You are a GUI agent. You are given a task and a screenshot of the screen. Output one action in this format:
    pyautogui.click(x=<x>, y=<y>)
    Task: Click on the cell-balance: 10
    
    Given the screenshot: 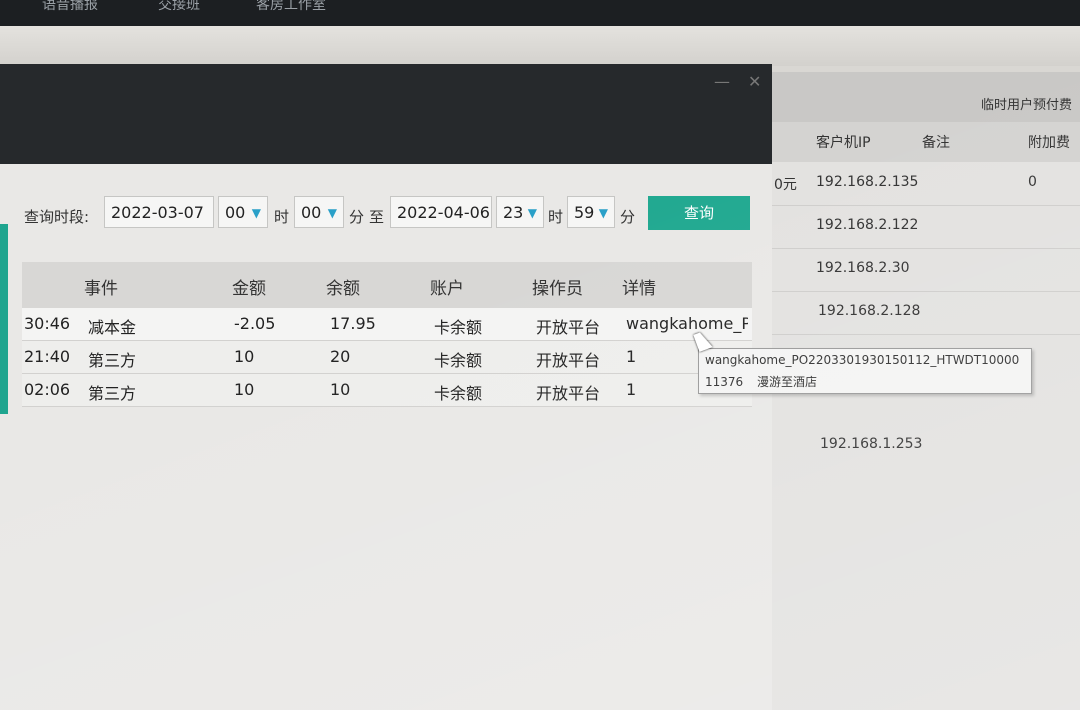 What is the action you would take?
    pyautogui.click(x=340, y=389)
    